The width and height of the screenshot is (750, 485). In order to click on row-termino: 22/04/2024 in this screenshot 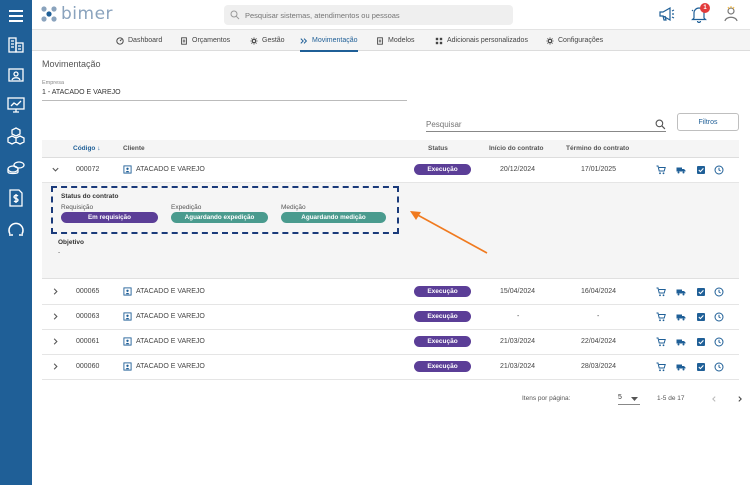, I will do `click(599, 341)`.